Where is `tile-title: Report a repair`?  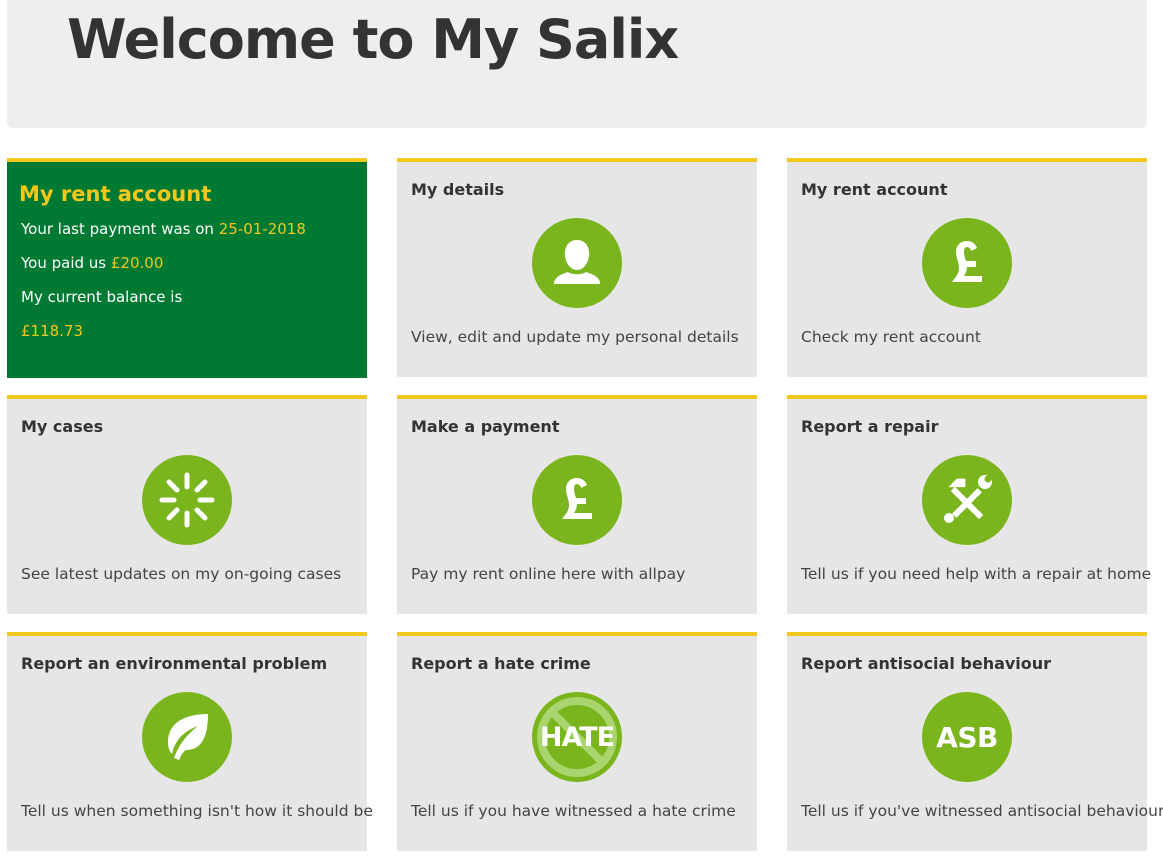
tile-title: Report a repair is located at coordinates (870, 426).